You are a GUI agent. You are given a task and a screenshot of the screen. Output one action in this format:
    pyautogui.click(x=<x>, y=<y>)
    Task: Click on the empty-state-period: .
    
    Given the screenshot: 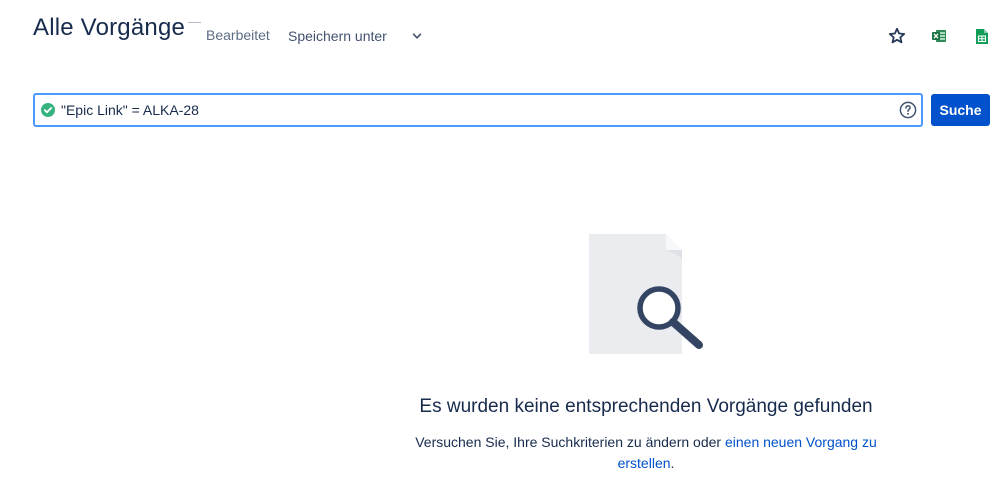 What is the action you would take?
    pyautogui.click(x=672, y=463)
    